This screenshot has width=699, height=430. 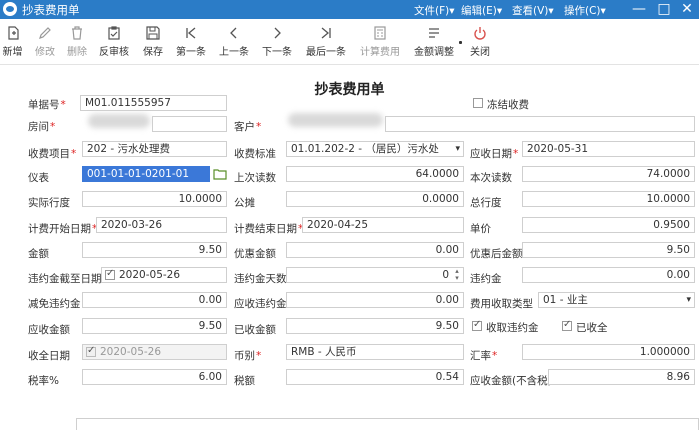 I want to click on prev-record-button: 上一条, so click(x=234, y=39).